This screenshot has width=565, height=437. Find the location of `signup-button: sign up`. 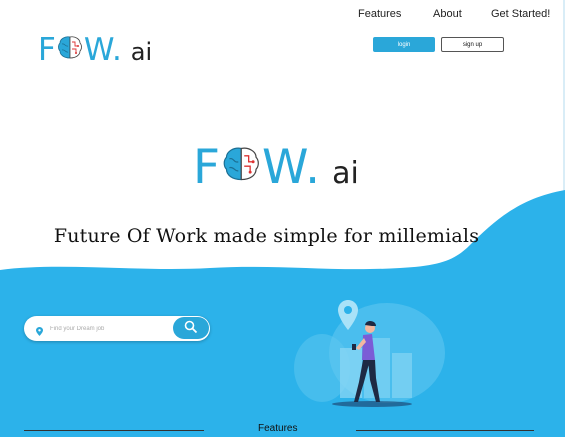

signup-button: sign up is located at coordinates (472, 44).